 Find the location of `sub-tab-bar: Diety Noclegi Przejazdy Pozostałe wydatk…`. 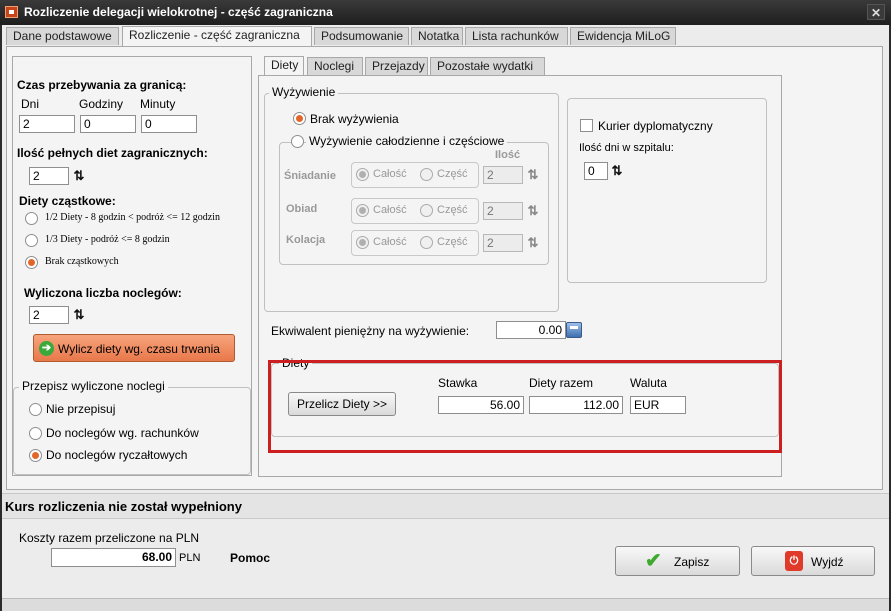

sub-tab-bar: Diety Noclegi Przejazdy Pozostałe wydatk… is located at coordinates (409, 66).